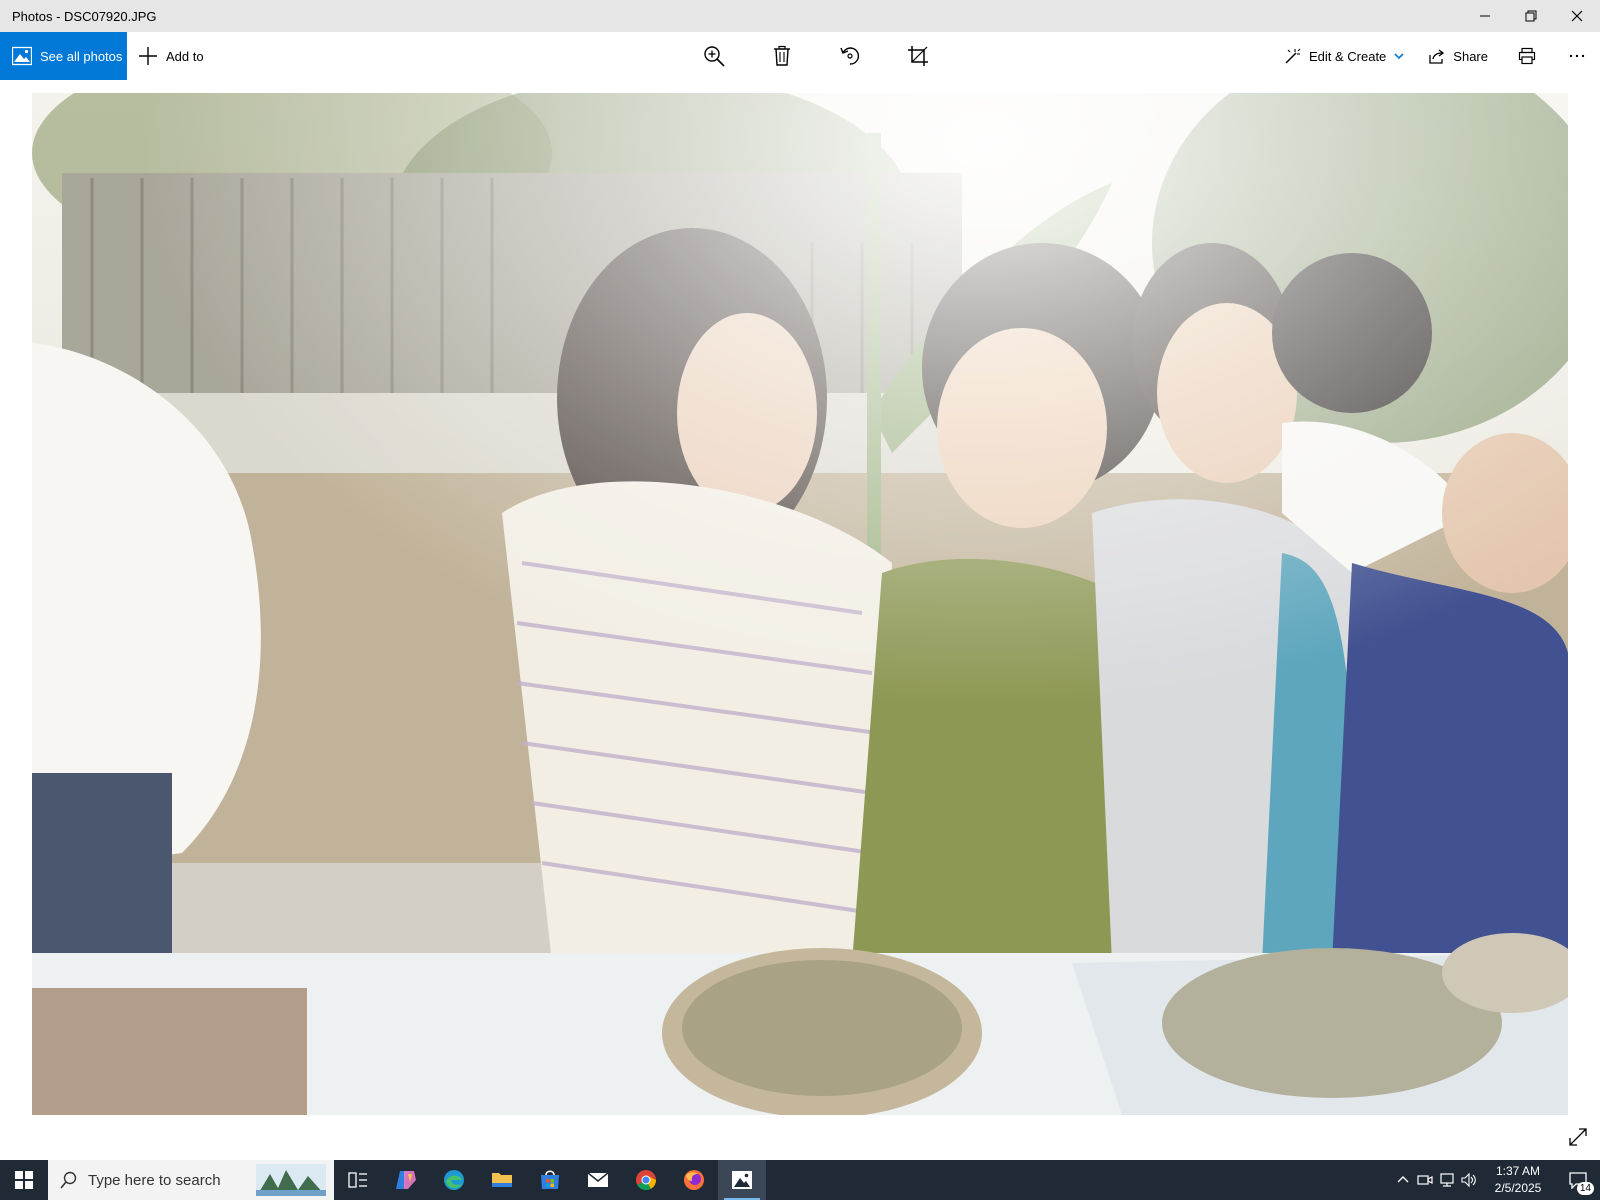 This screenshot has width=1600, height=1200. I want to click on show-hidden-icons-button, so click(1403, 1180).